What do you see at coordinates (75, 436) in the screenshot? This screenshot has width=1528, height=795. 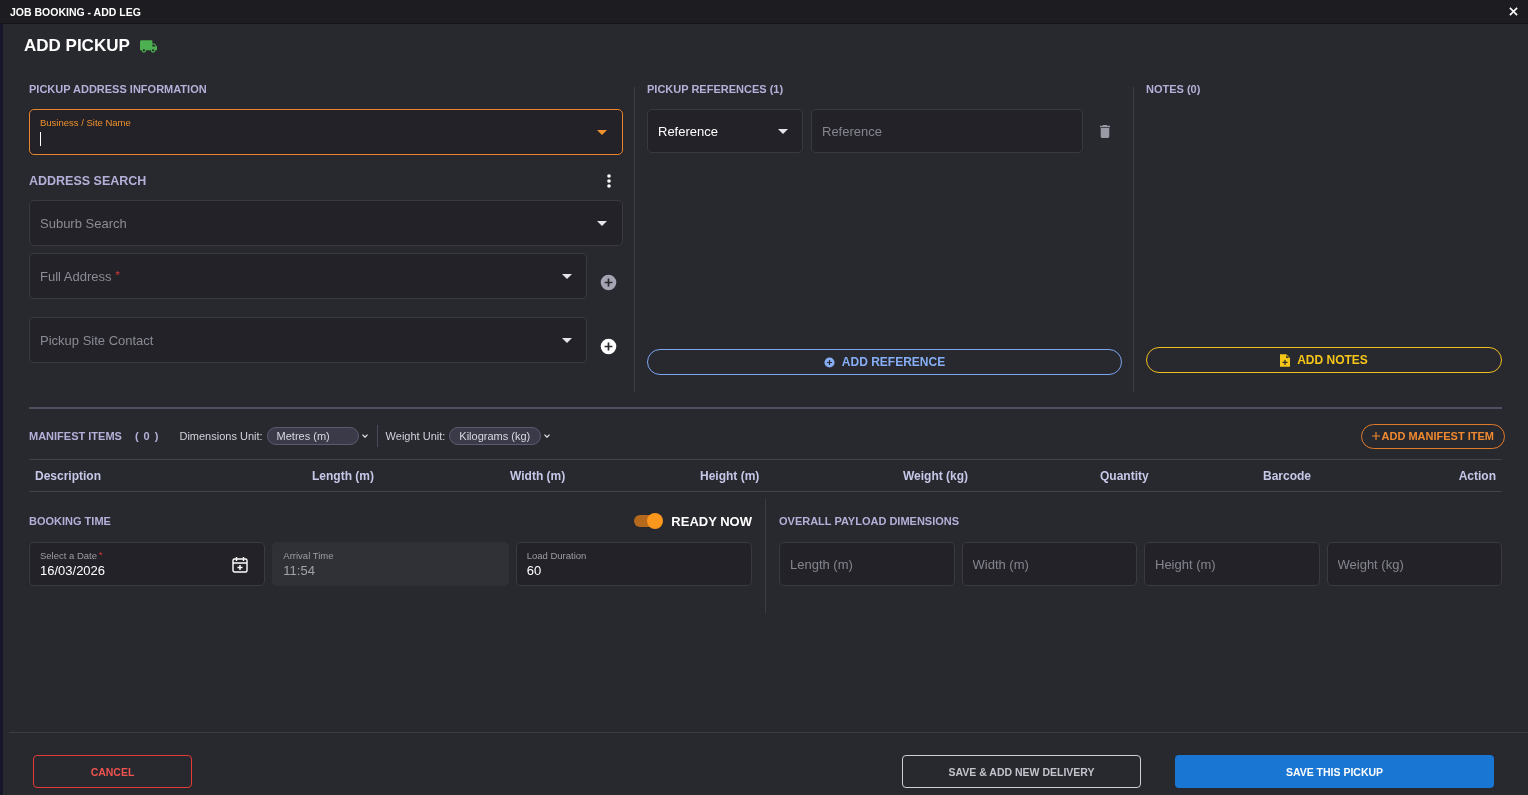 I see `section-title: MANIFEST ITEMS` at bounding box center [75, 436].